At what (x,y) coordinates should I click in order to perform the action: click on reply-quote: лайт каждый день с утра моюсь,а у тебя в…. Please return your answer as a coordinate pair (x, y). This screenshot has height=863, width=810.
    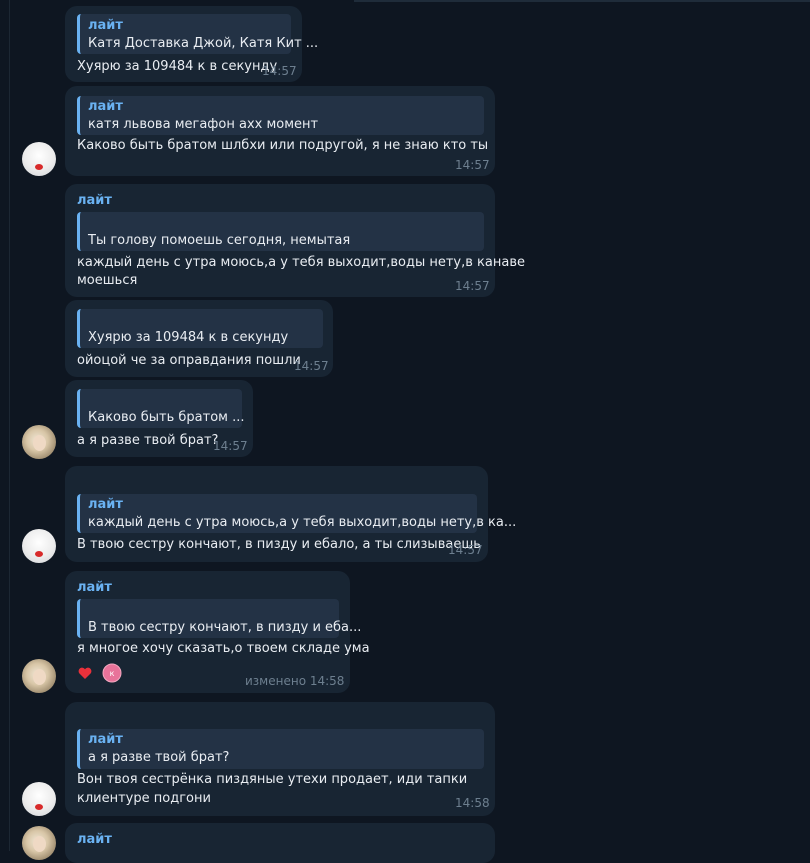
    Looking at the image, I should click on (296, 513).